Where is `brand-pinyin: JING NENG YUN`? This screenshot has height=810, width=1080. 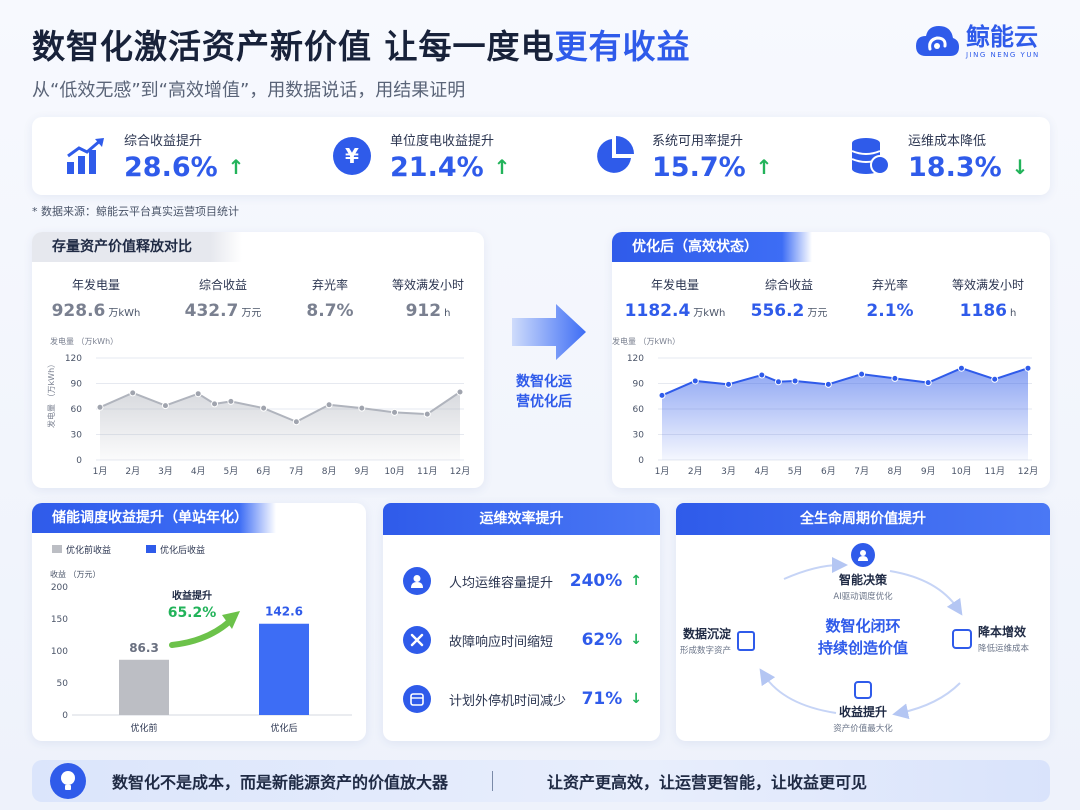
brand-pinyin: JING NENG YUN is located at coordinates (1003, 55).